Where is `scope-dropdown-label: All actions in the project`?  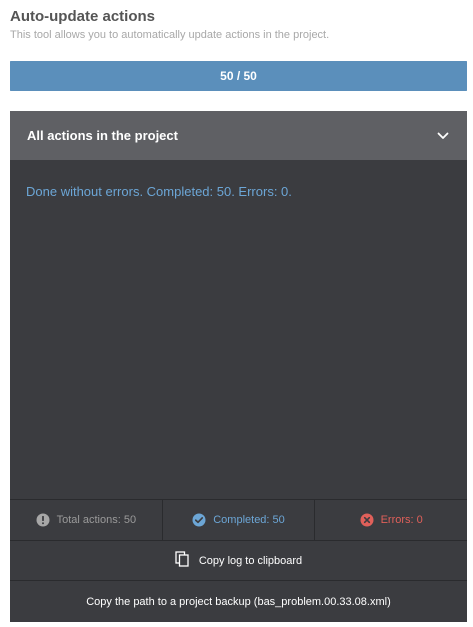
scope-dropdown-label: All actions in the project is located at coordinates (102, 135).